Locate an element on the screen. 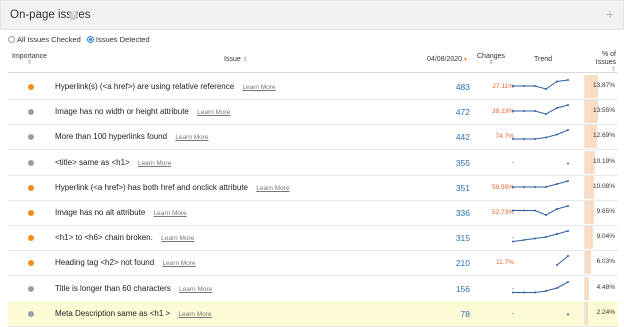  pct-issues-cell: 6.03% is located at coordinates (601, 263).